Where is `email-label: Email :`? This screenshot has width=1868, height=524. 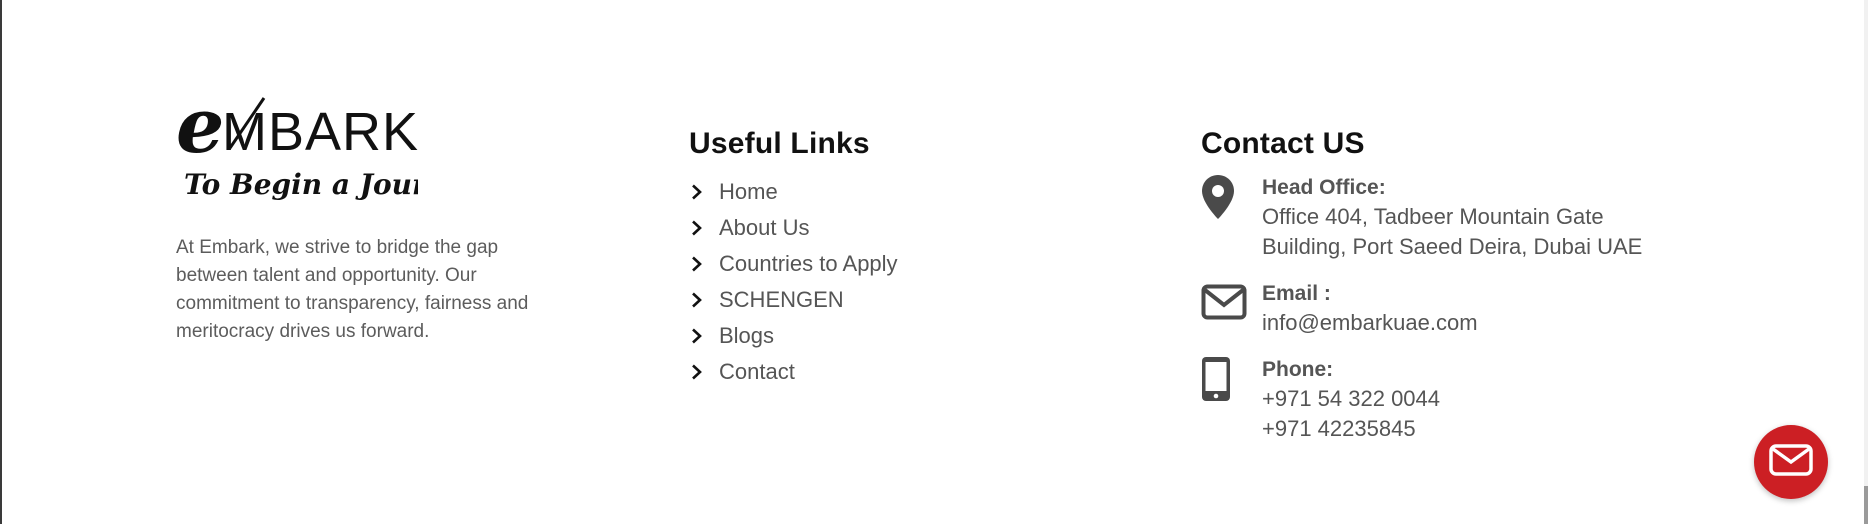
email-label: Email : is located at coordinates (1296, 293).